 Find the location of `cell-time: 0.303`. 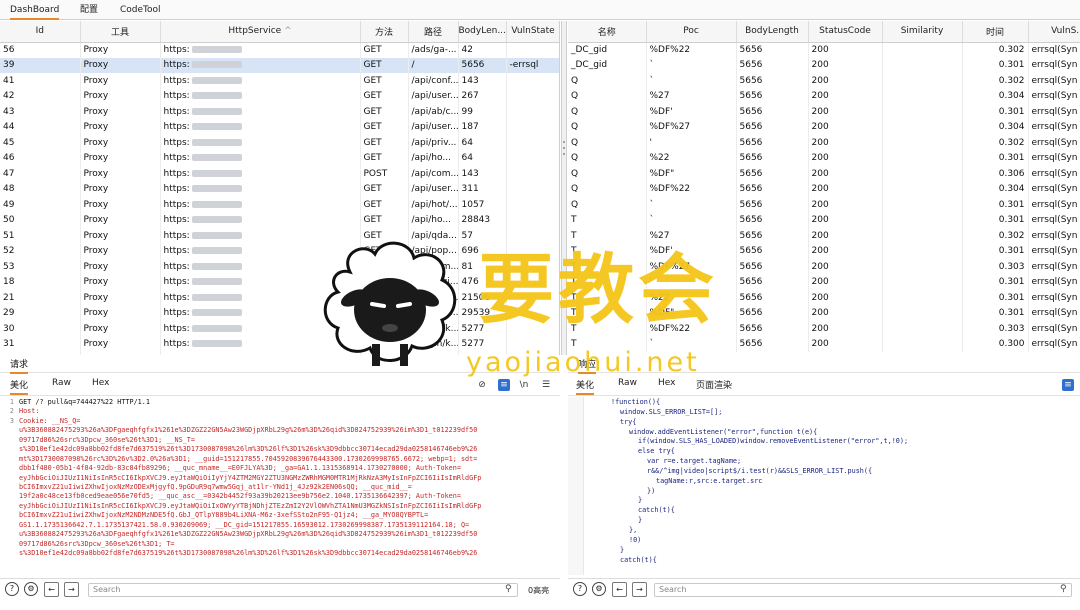

cell-time: 0.303 is located at coordinates (995, 329).